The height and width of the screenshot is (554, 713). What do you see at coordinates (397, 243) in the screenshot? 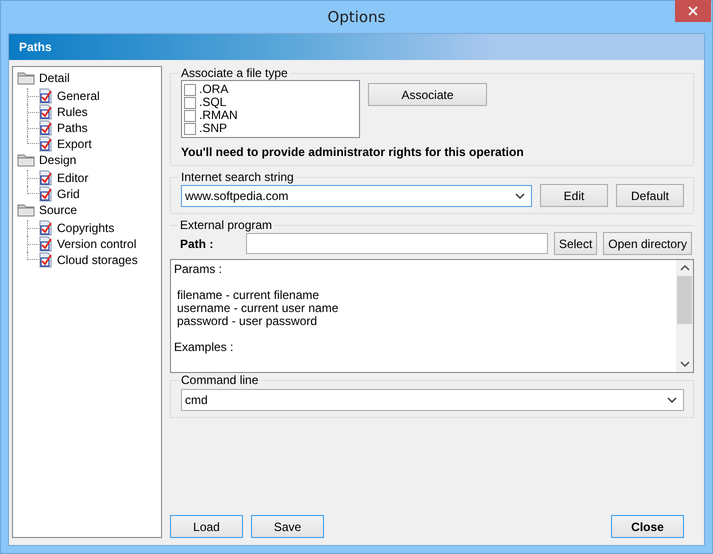
I see `path-field` at bounding box center [397, 243].